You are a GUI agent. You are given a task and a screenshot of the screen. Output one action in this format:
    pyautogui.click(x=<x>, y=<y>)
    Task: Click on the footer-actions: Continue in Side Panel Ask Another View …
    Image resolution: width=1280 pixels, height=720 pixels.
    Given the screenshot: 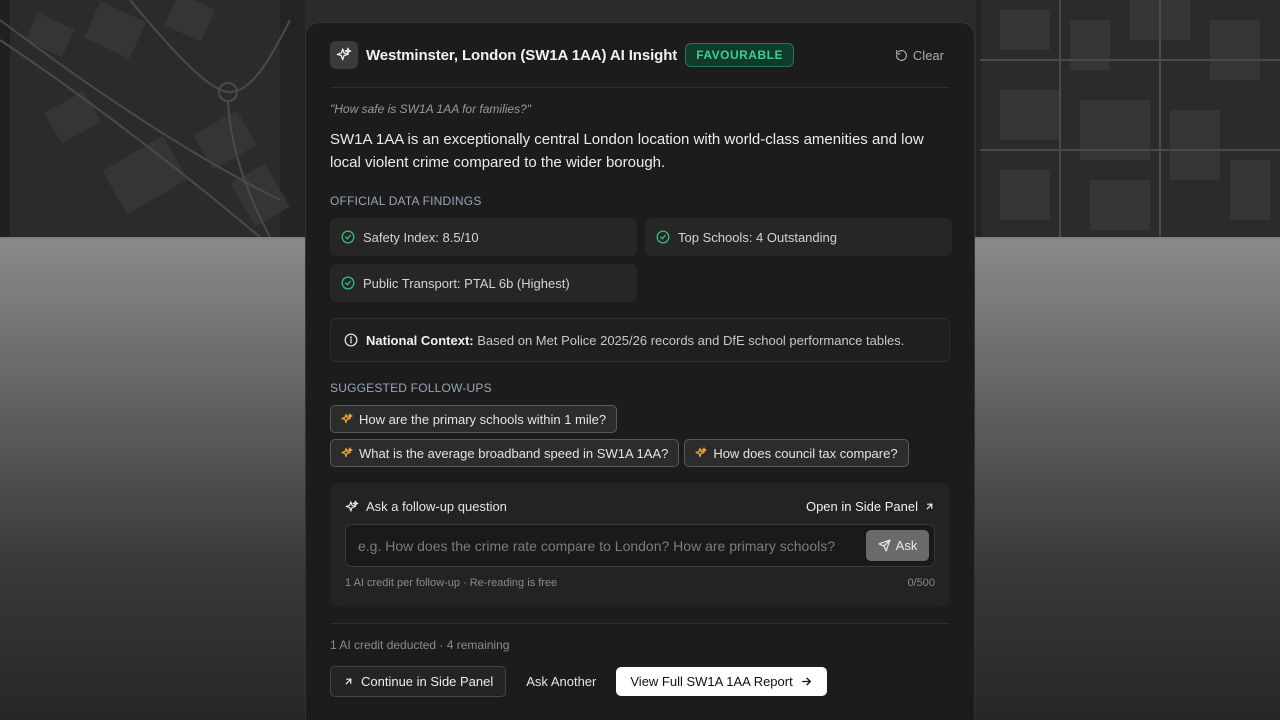 What is the action you would take?
    pyautogui.click(x=640, y=681)
    